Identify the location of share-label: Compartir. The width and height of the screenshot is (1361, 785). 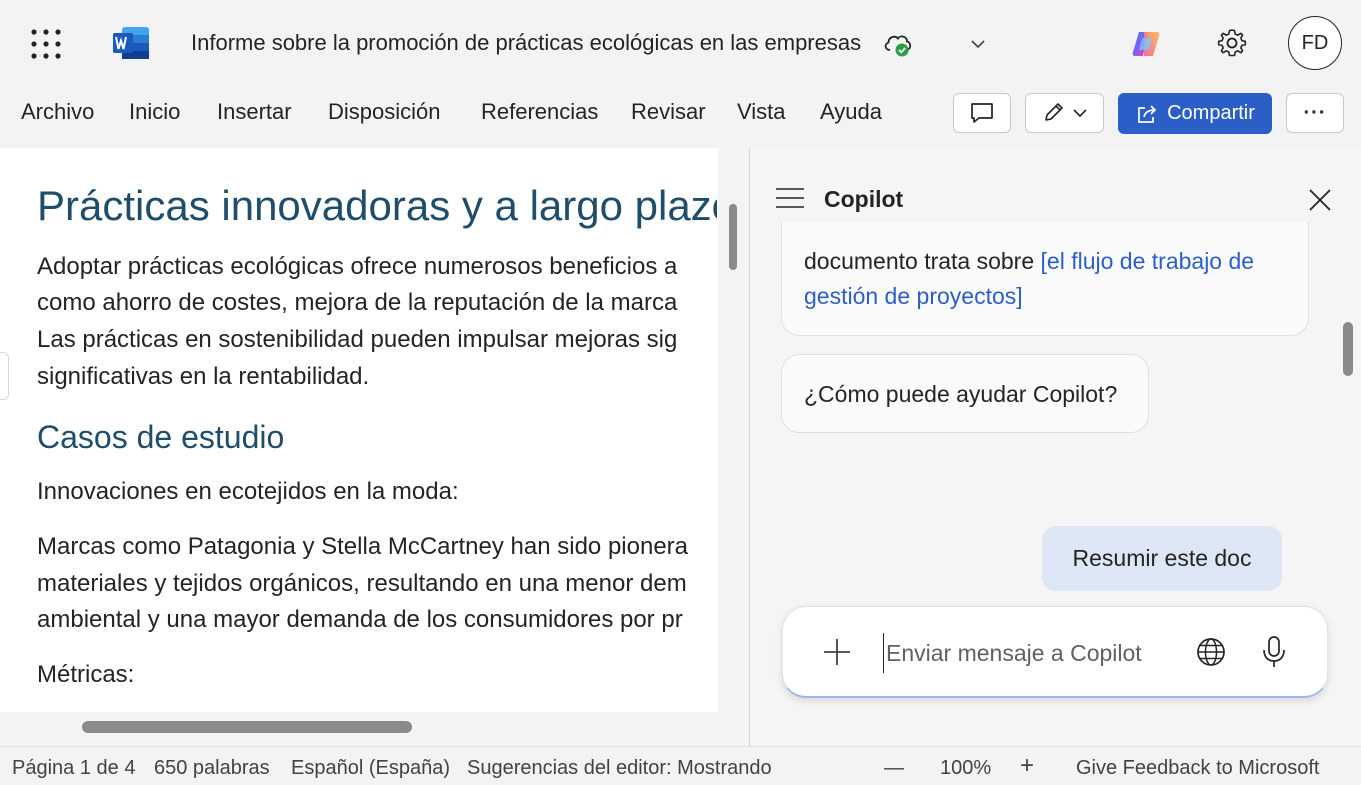
(1211, 113).